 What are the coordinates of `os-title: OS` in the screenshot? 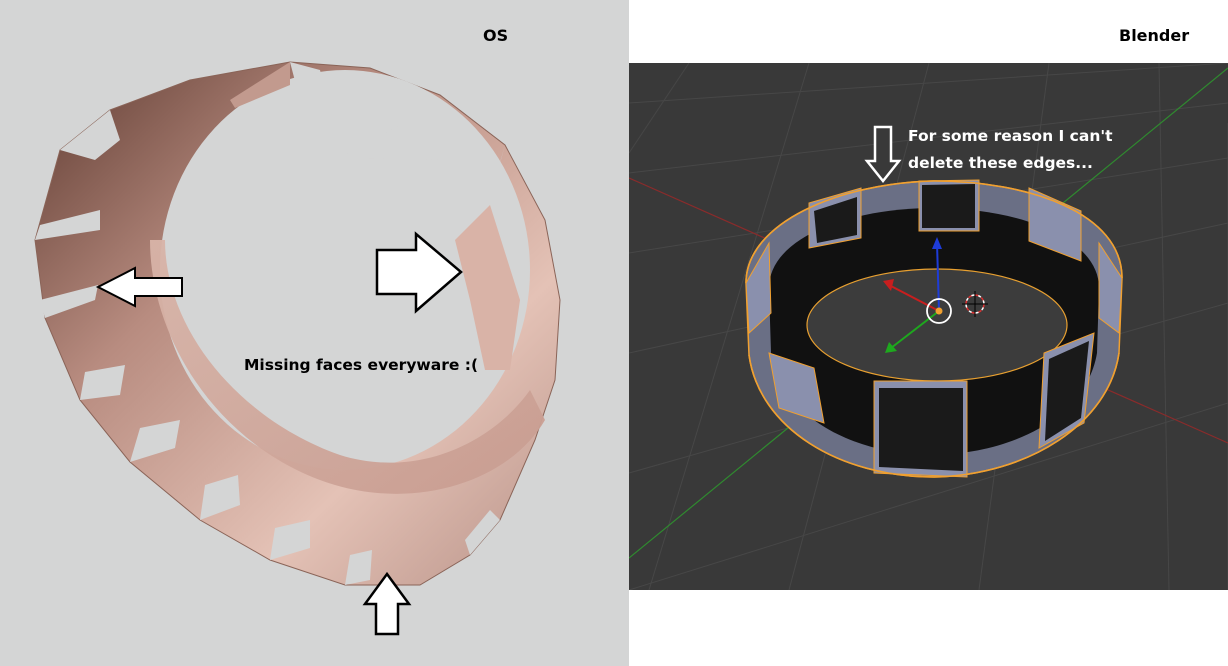 It's located at (496, 35).